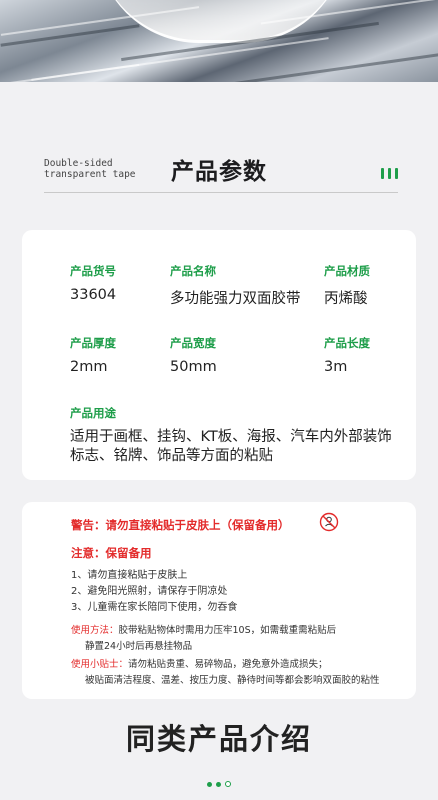 This screenshot has width=438, height=800. What do you see at coordinates (219, 172) in the screenshot?
I see `section-title: 产品参数` at bounding box center [219, 172].